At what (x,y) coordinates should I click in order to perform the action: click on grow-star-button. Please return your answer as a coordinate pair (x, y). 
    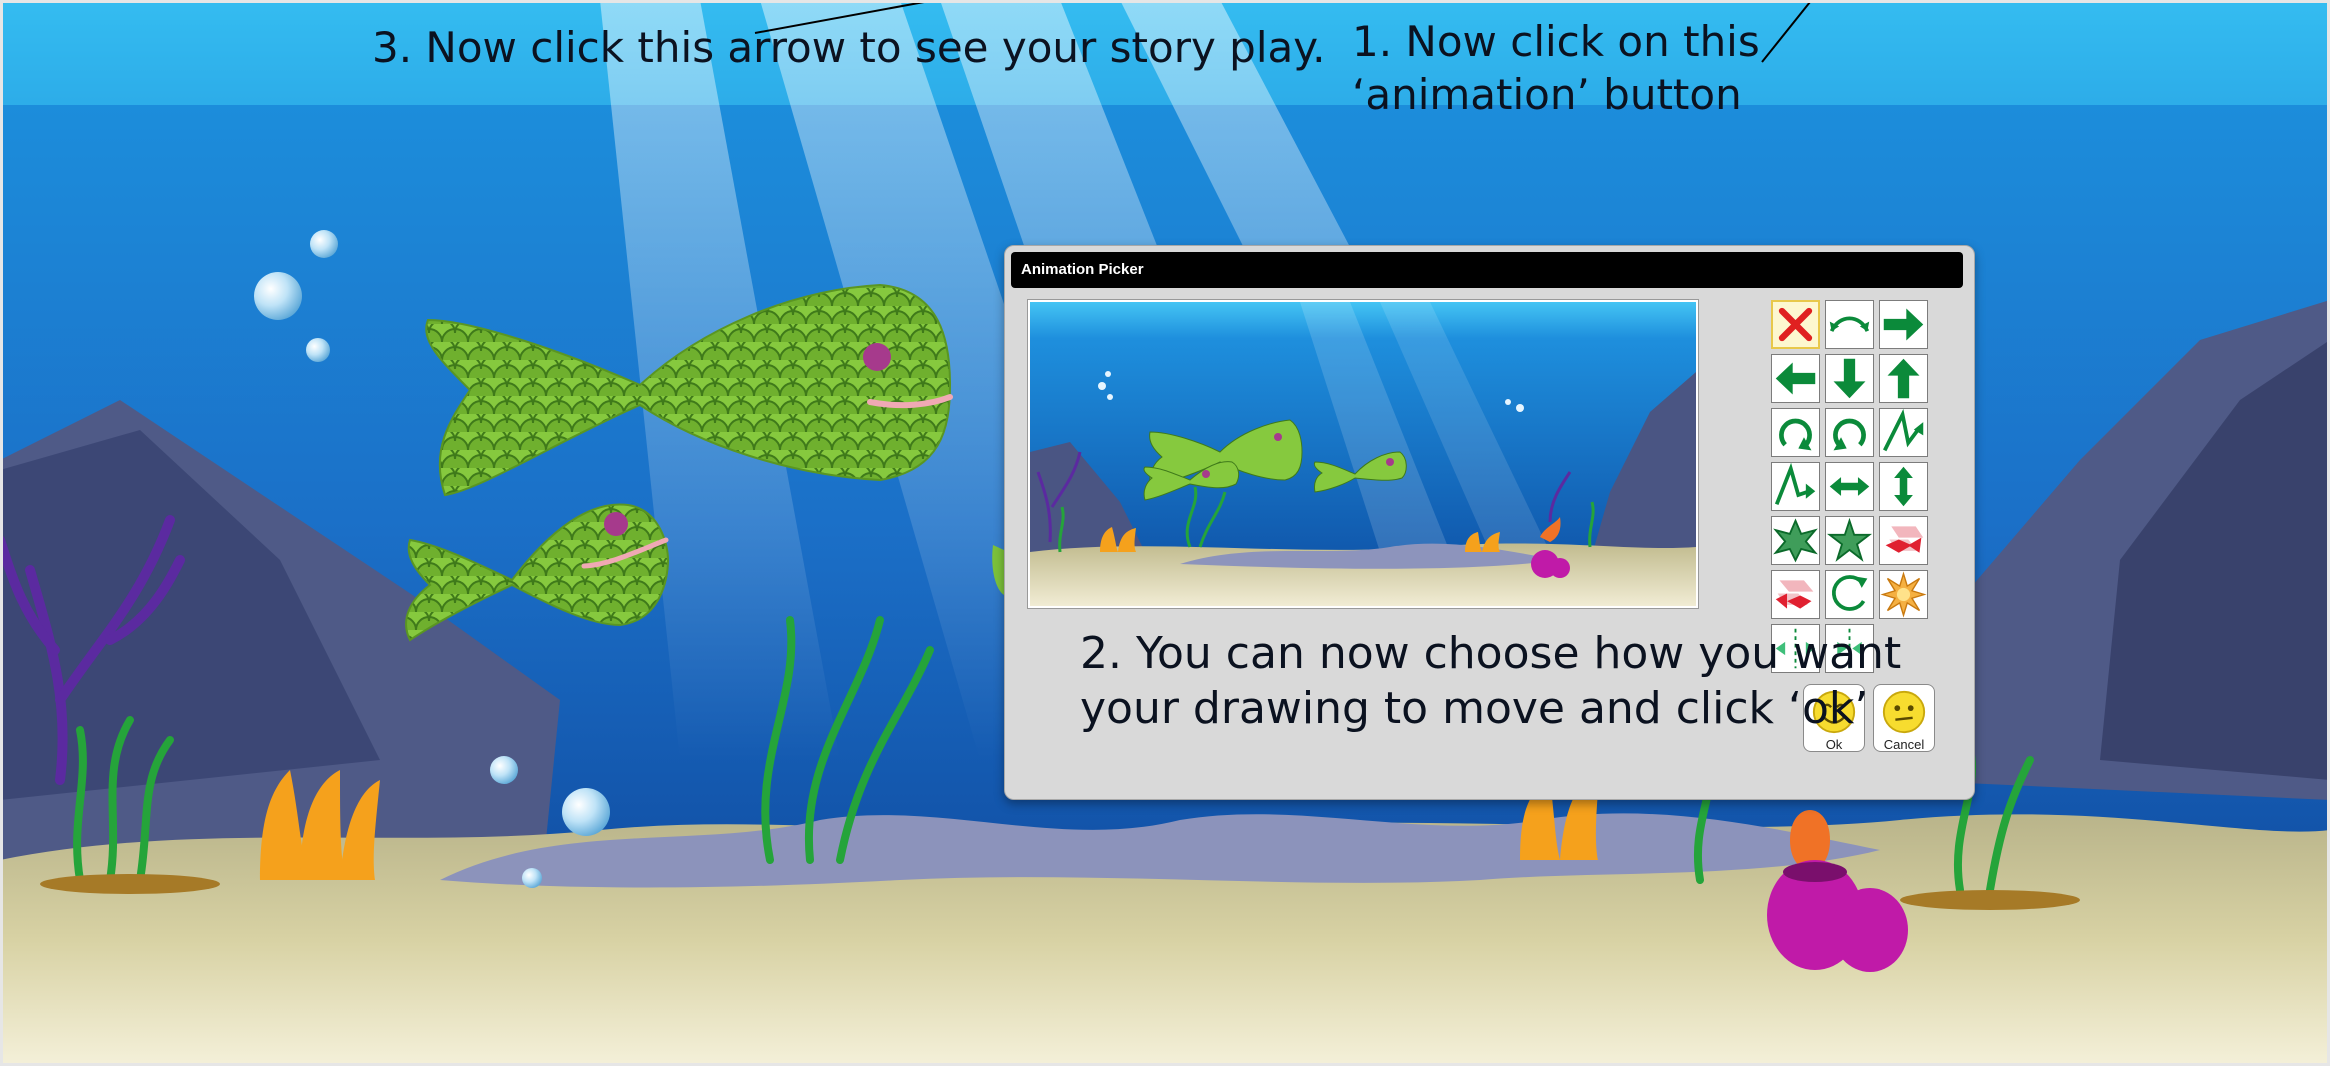
    Looking at the image, I should click on (1849, 540).